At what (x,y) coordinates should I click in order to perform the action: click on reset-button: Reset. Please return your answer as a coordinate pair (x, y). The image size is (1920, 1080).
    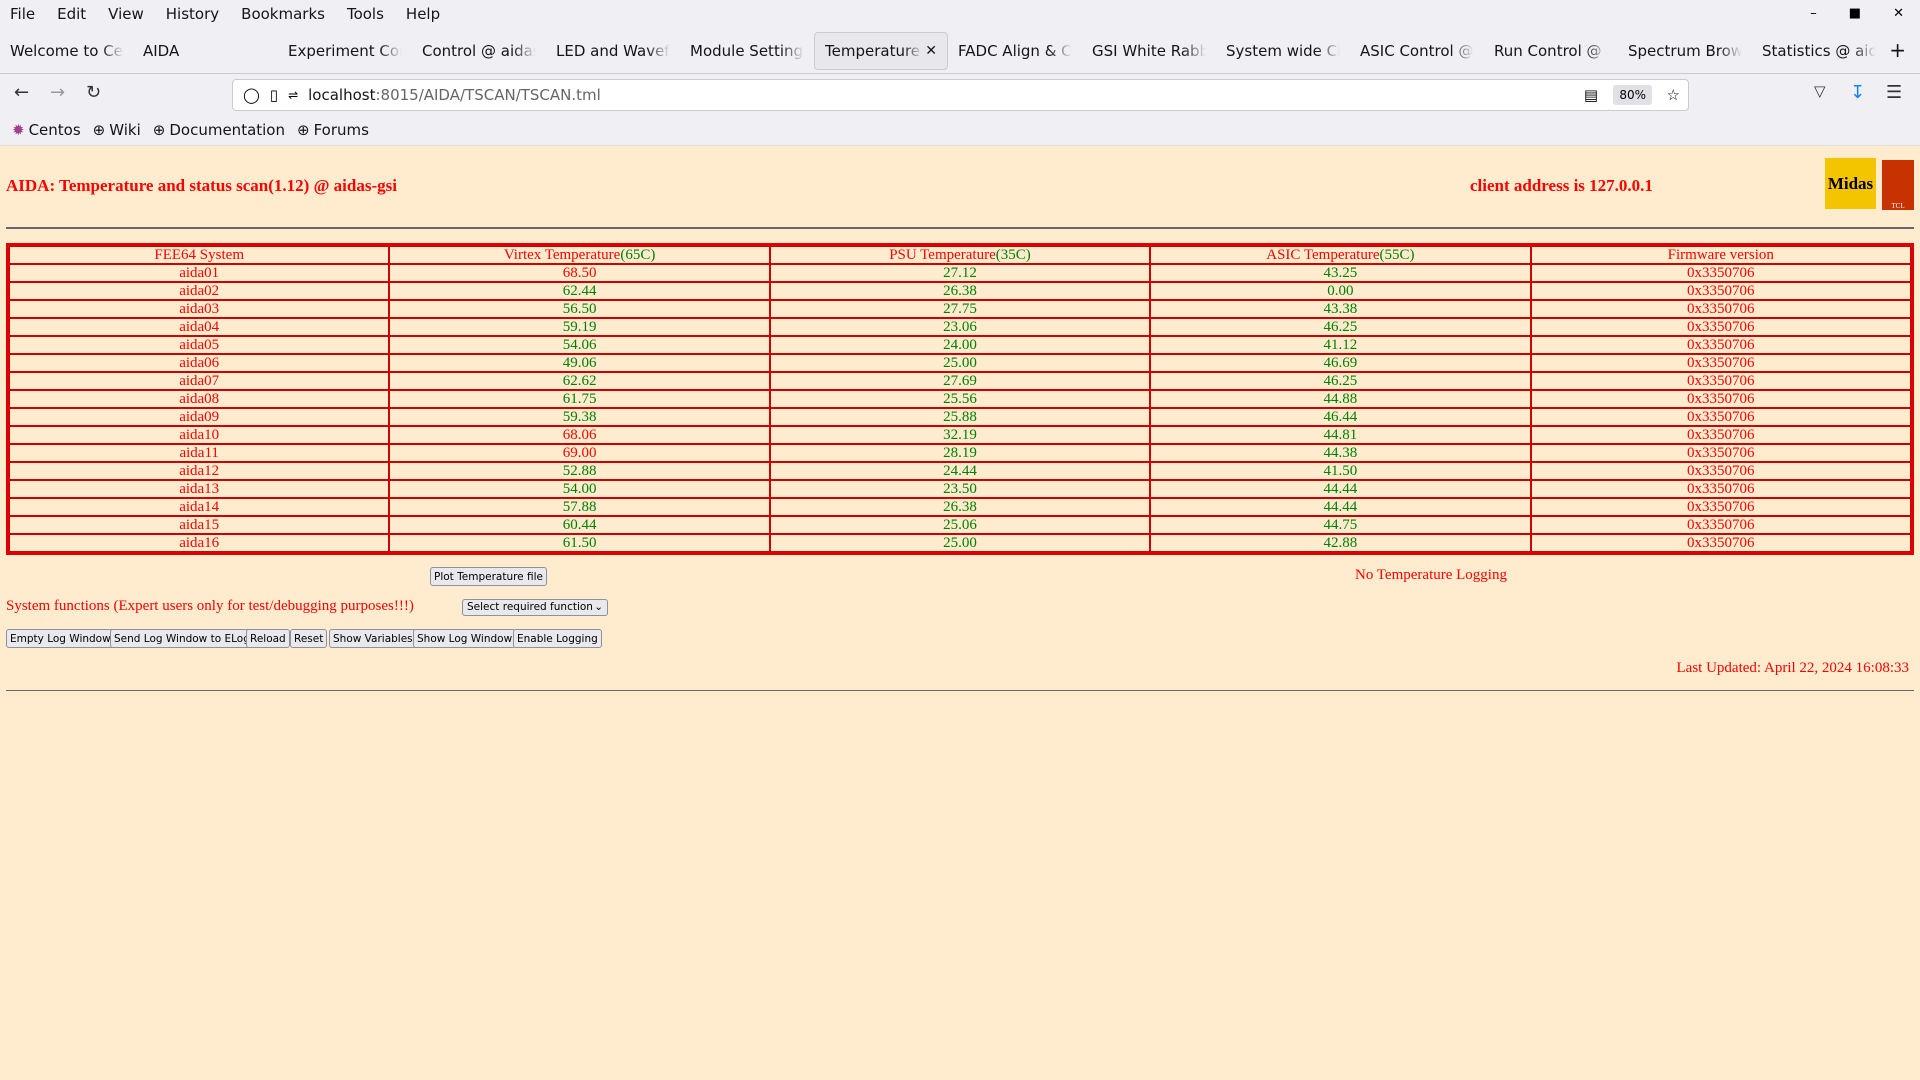
    Looking at the image, I should click on (309, 638).